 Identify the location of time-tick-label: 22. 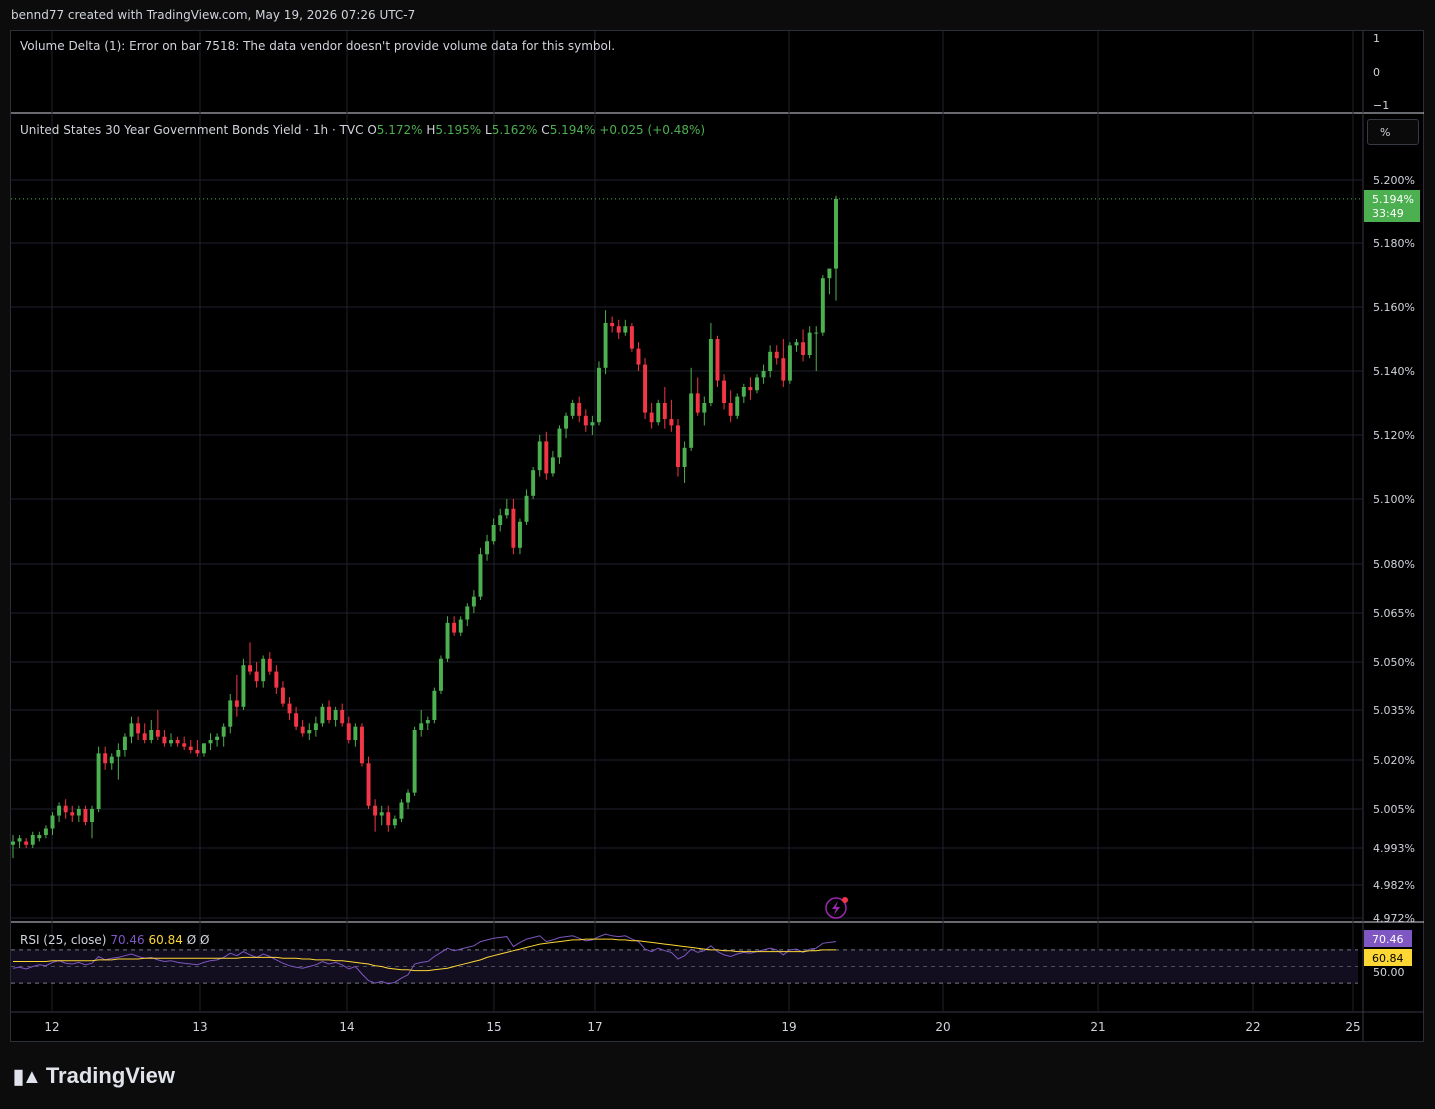
(1252, 1027).